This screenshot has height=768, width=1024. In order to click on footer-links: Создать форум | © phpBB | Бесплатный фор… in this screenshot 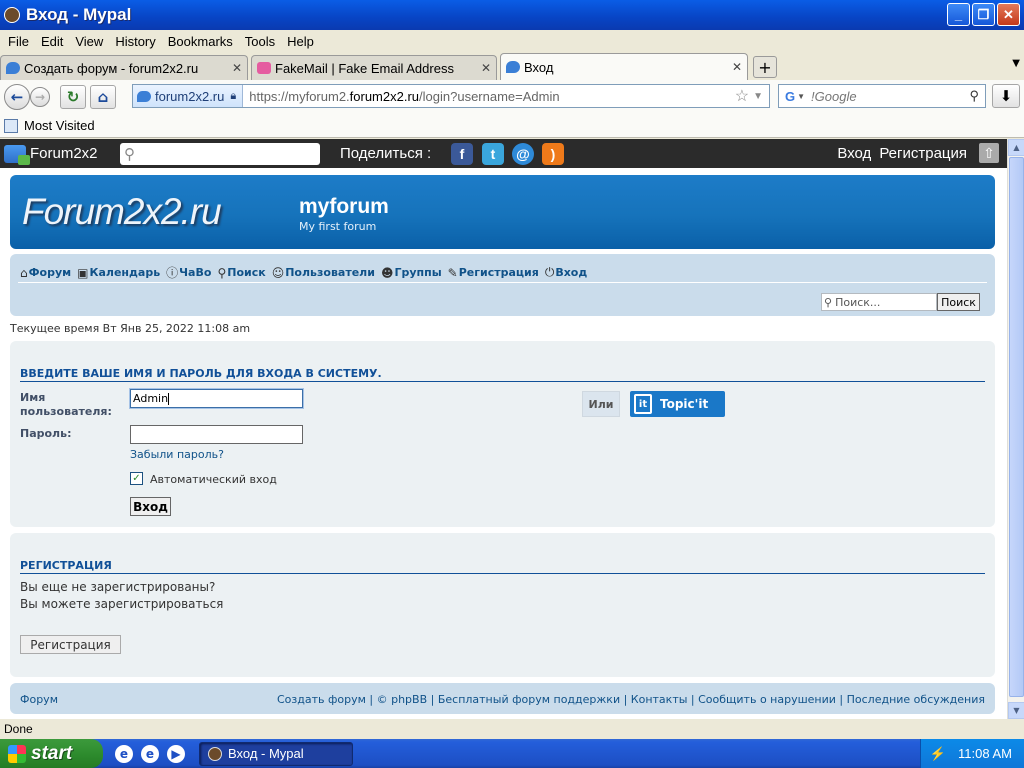, I will do `click(630, 699)`.